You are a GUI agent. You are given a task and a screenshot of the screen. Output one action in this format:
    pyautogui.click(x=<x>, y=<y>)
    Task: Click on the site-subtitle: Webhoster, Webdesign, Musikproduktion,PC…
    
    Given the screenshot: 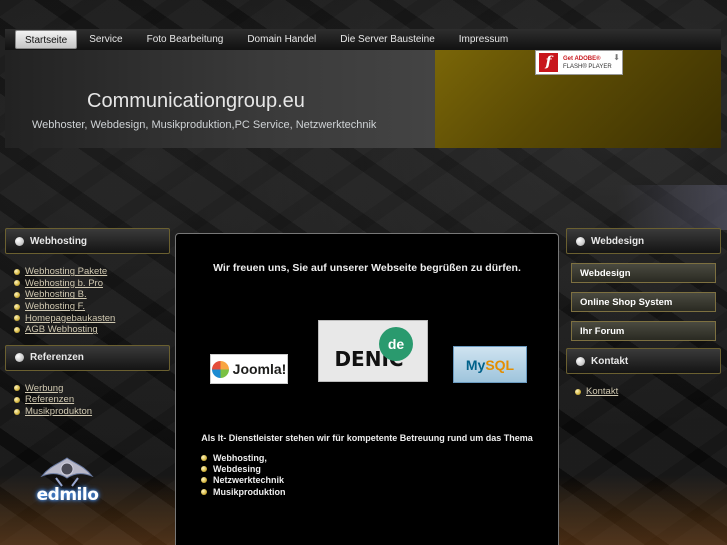 What is the action you would take?
    pyautogui.click(x=204, y=125)
    